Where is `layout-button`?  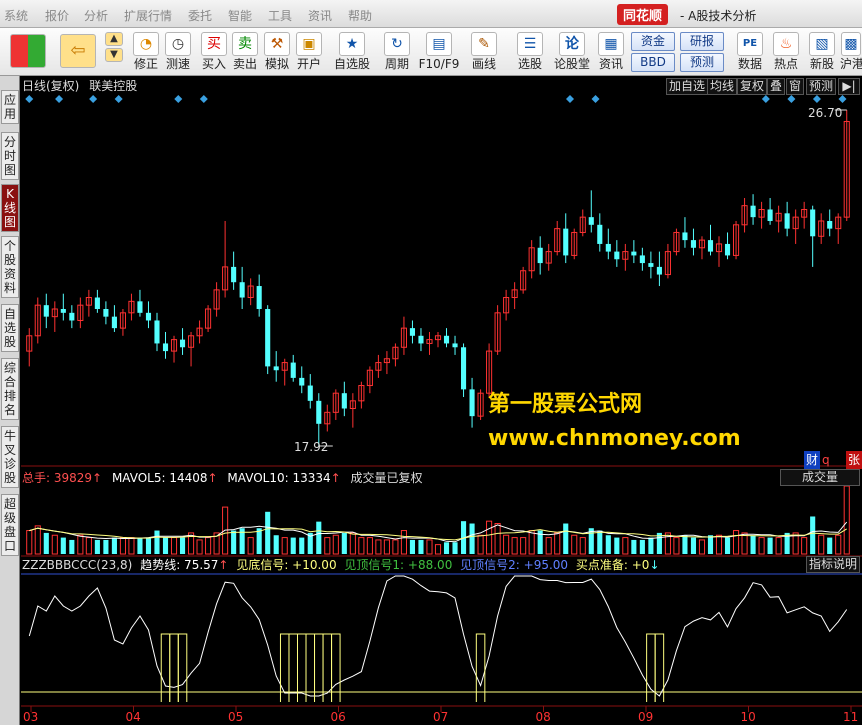 layout-button is located at coordinates (28, 52).